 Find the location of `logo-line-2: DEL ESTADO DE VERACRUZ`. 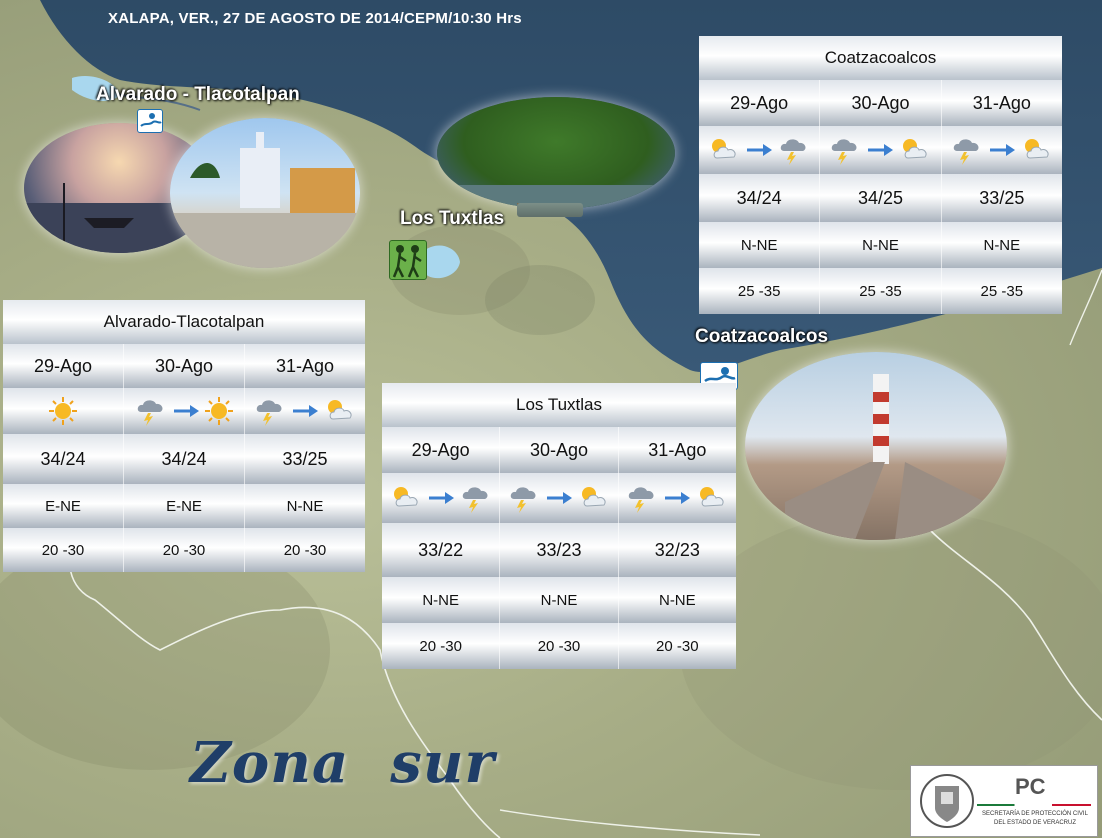

logo-line-2: DEL ESTADO DE VERACRUZ is located at coordinates (1034, 823).